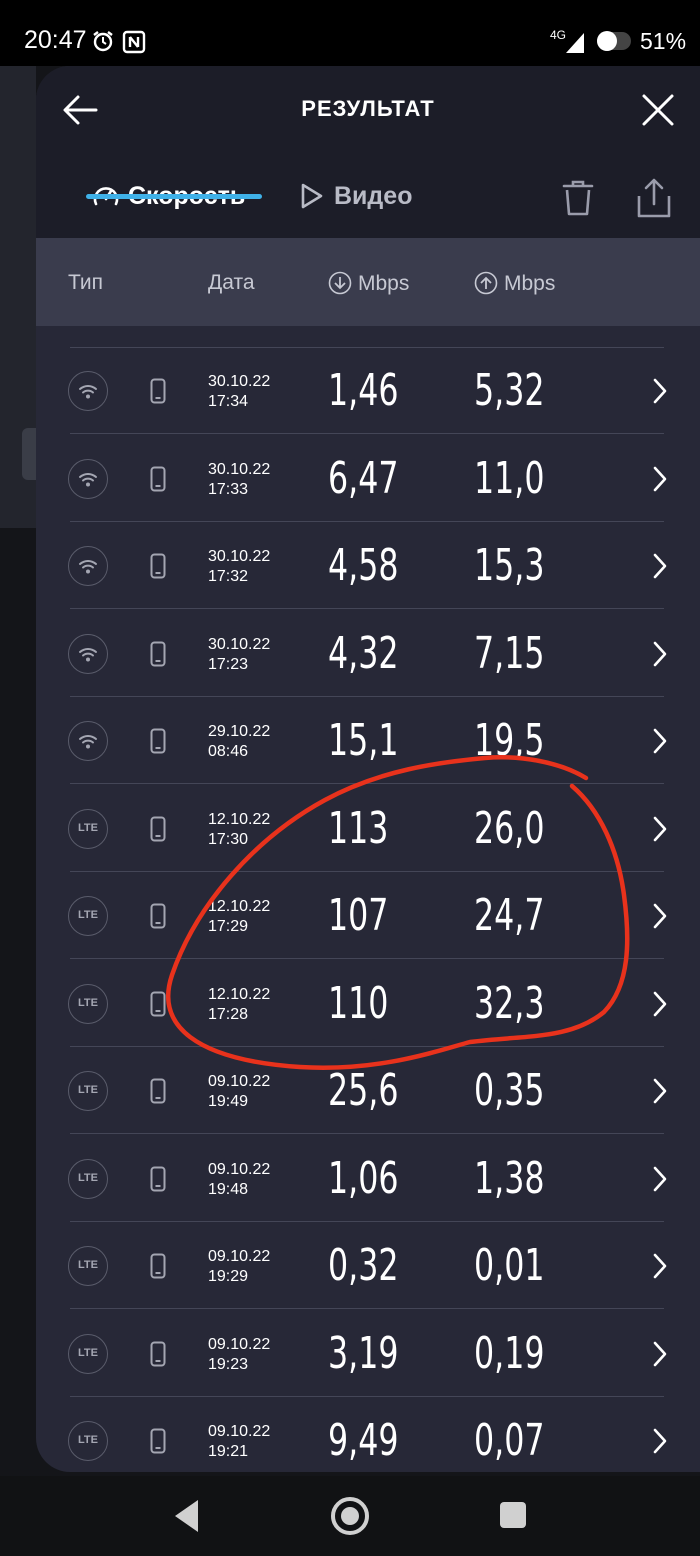 The height and width of the screenshot is (1556, 700). Describe the element at coordinates (340, 283) in the screenshot. I see `download-arrow-icon` at that location.